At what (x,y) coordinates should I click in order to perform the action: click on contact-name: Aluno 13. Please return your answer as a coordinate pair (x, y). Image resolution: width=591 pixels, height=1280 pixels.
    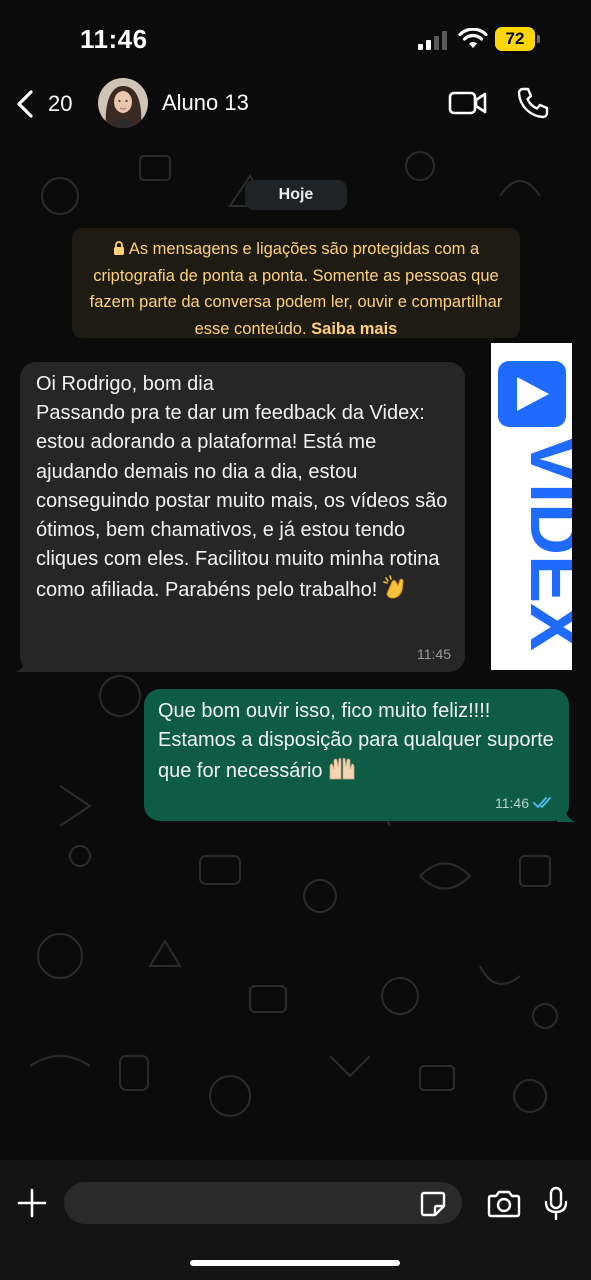
    Looking at the image, I should click on (205, 103).